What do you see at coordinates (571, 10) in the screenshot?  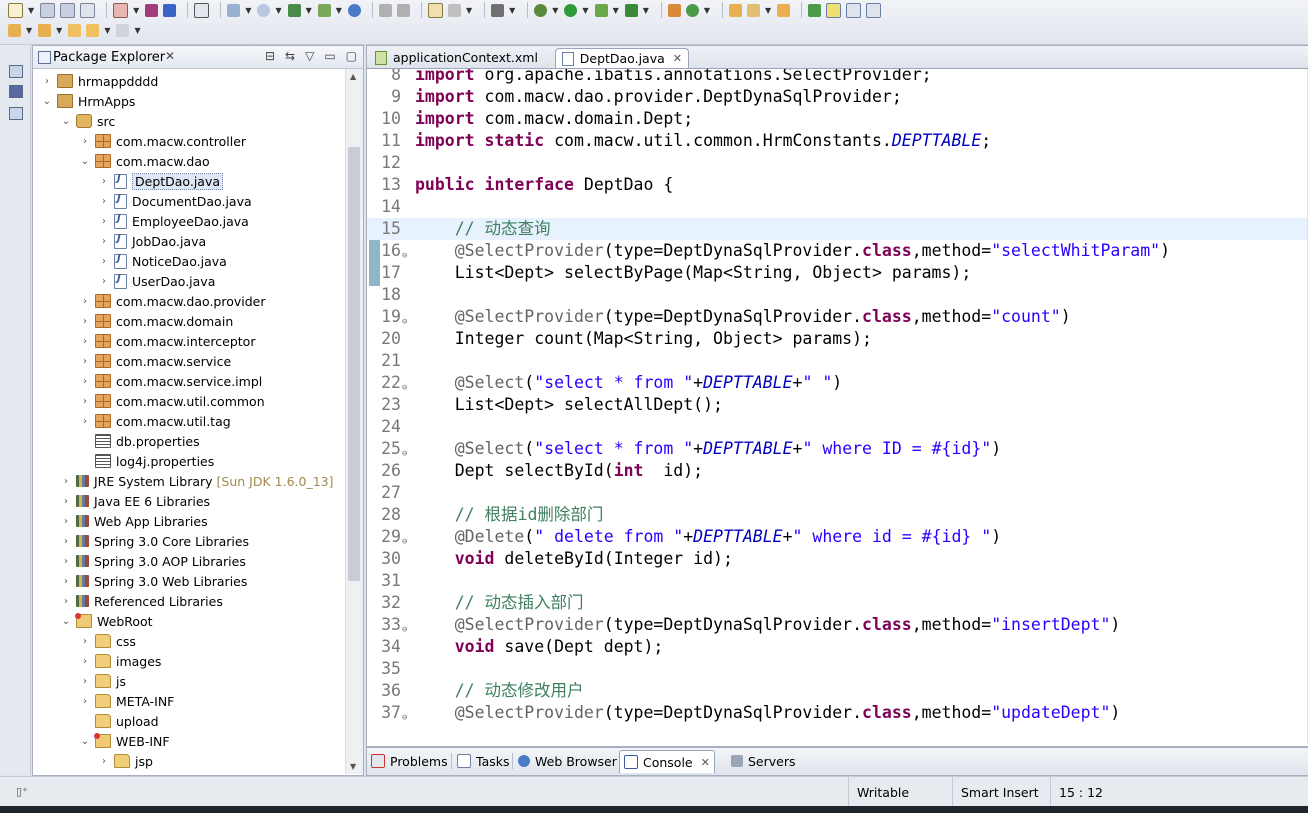 I see `run-icon` at bounding box center [571, 10].